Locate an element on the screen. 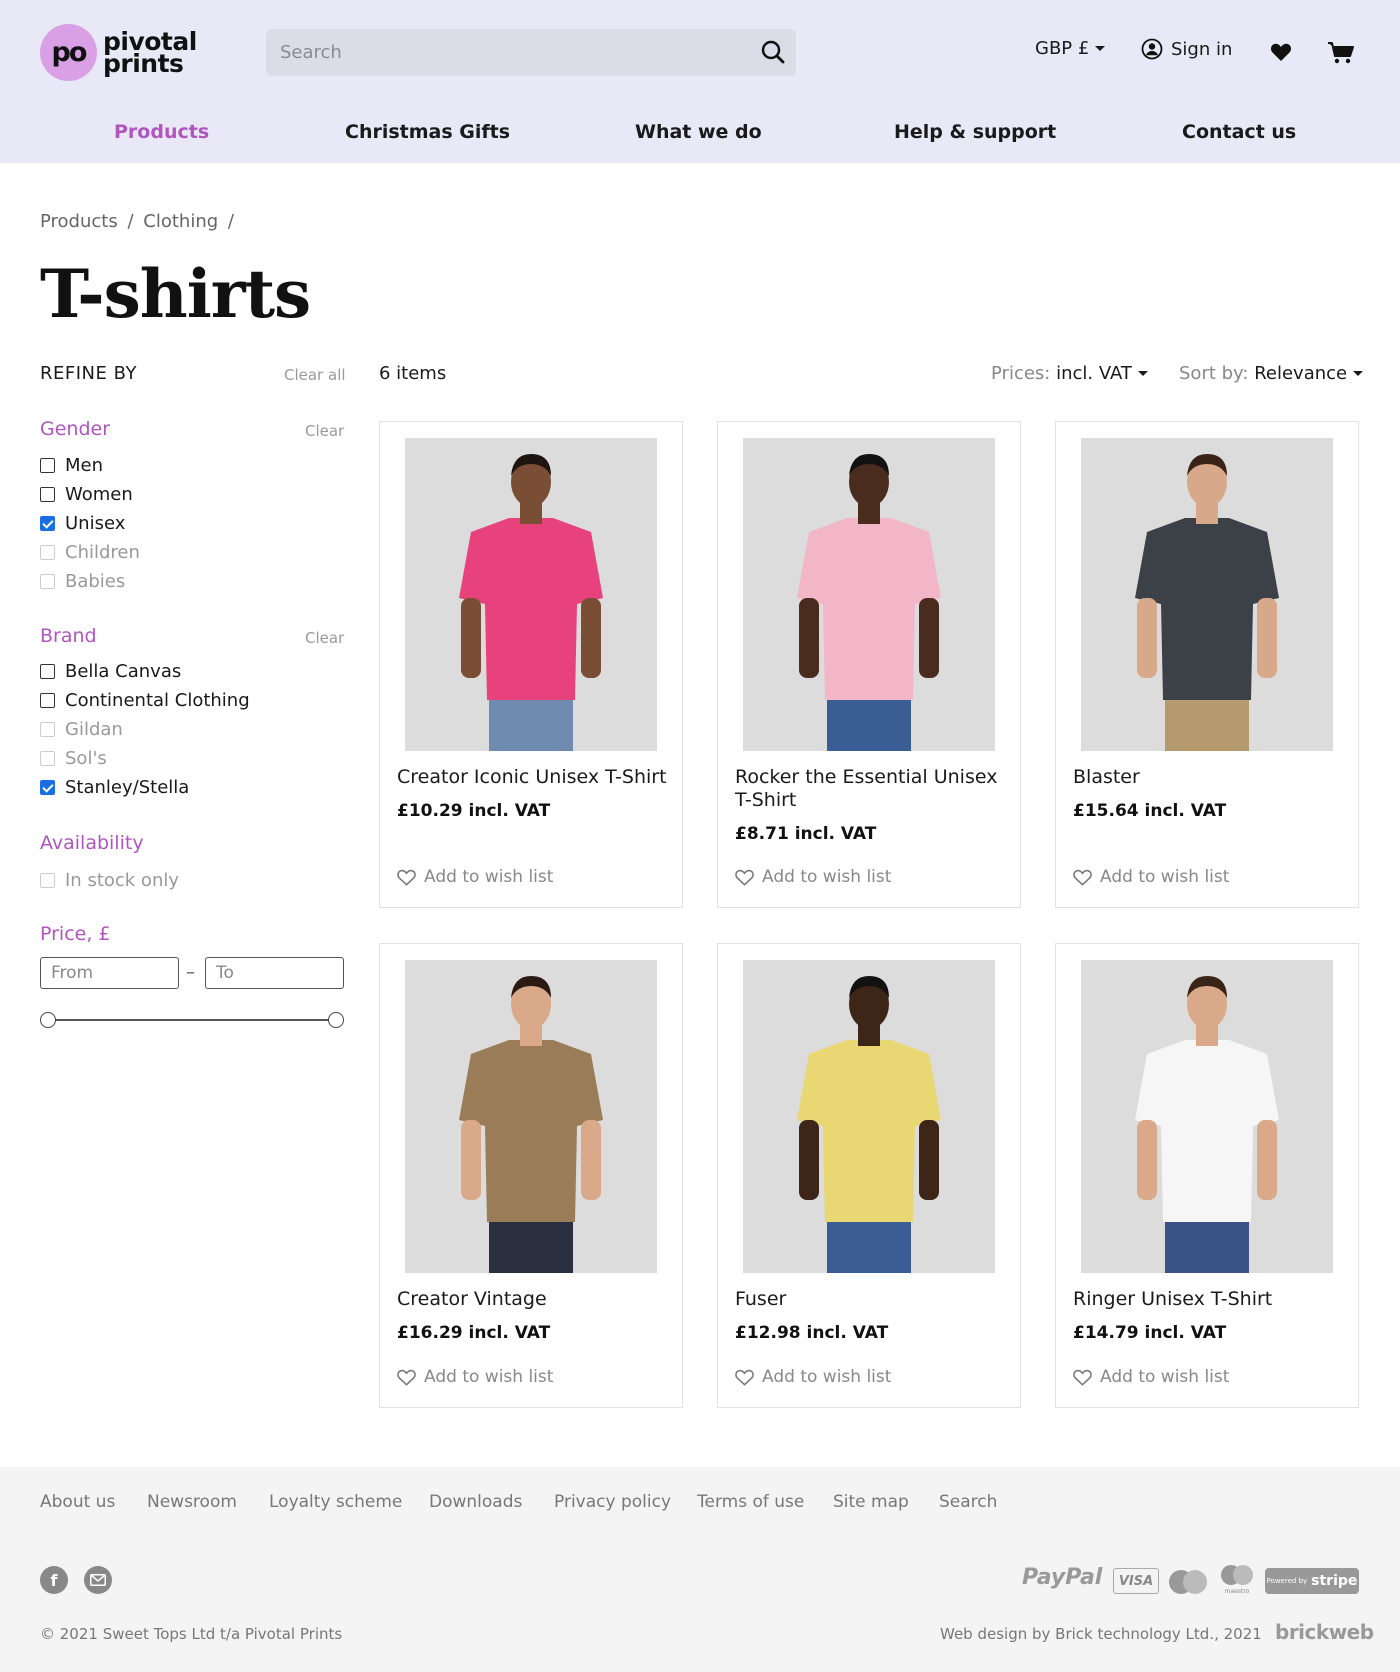 The height and width of the screenshot is (1672, 1400). footer-search: Search is located at coordinates (968, 1502).